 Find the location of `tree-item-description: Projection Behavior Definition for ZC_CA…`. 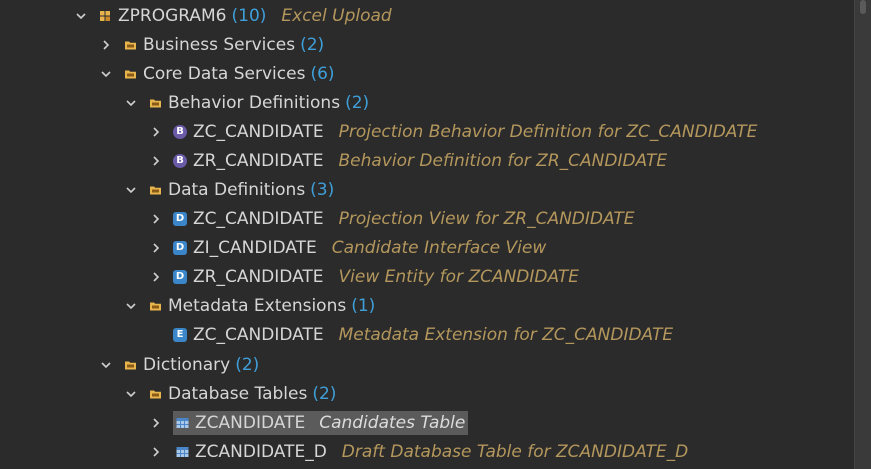

tree-item-description: Projection Behavior Definition for ZC_CA… is located at coordinates (548, 132).